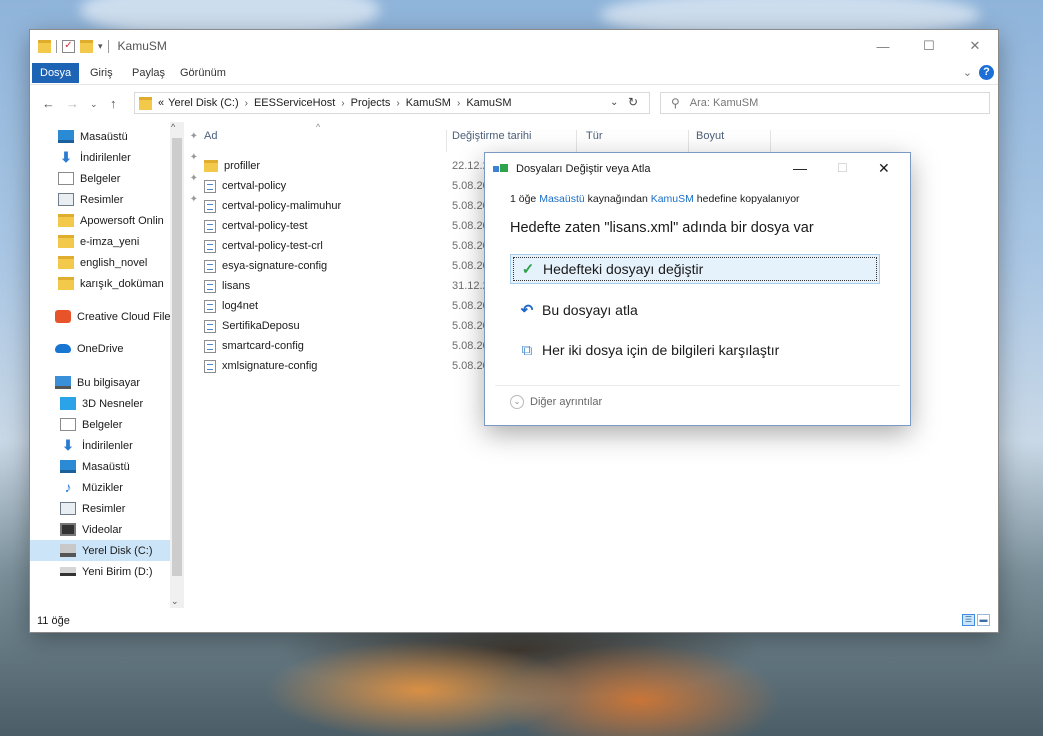 Image resolution: width=1043 pixels, height=736 pixels. I want to click on file-row: certval-policy-test, so click(256, 226).